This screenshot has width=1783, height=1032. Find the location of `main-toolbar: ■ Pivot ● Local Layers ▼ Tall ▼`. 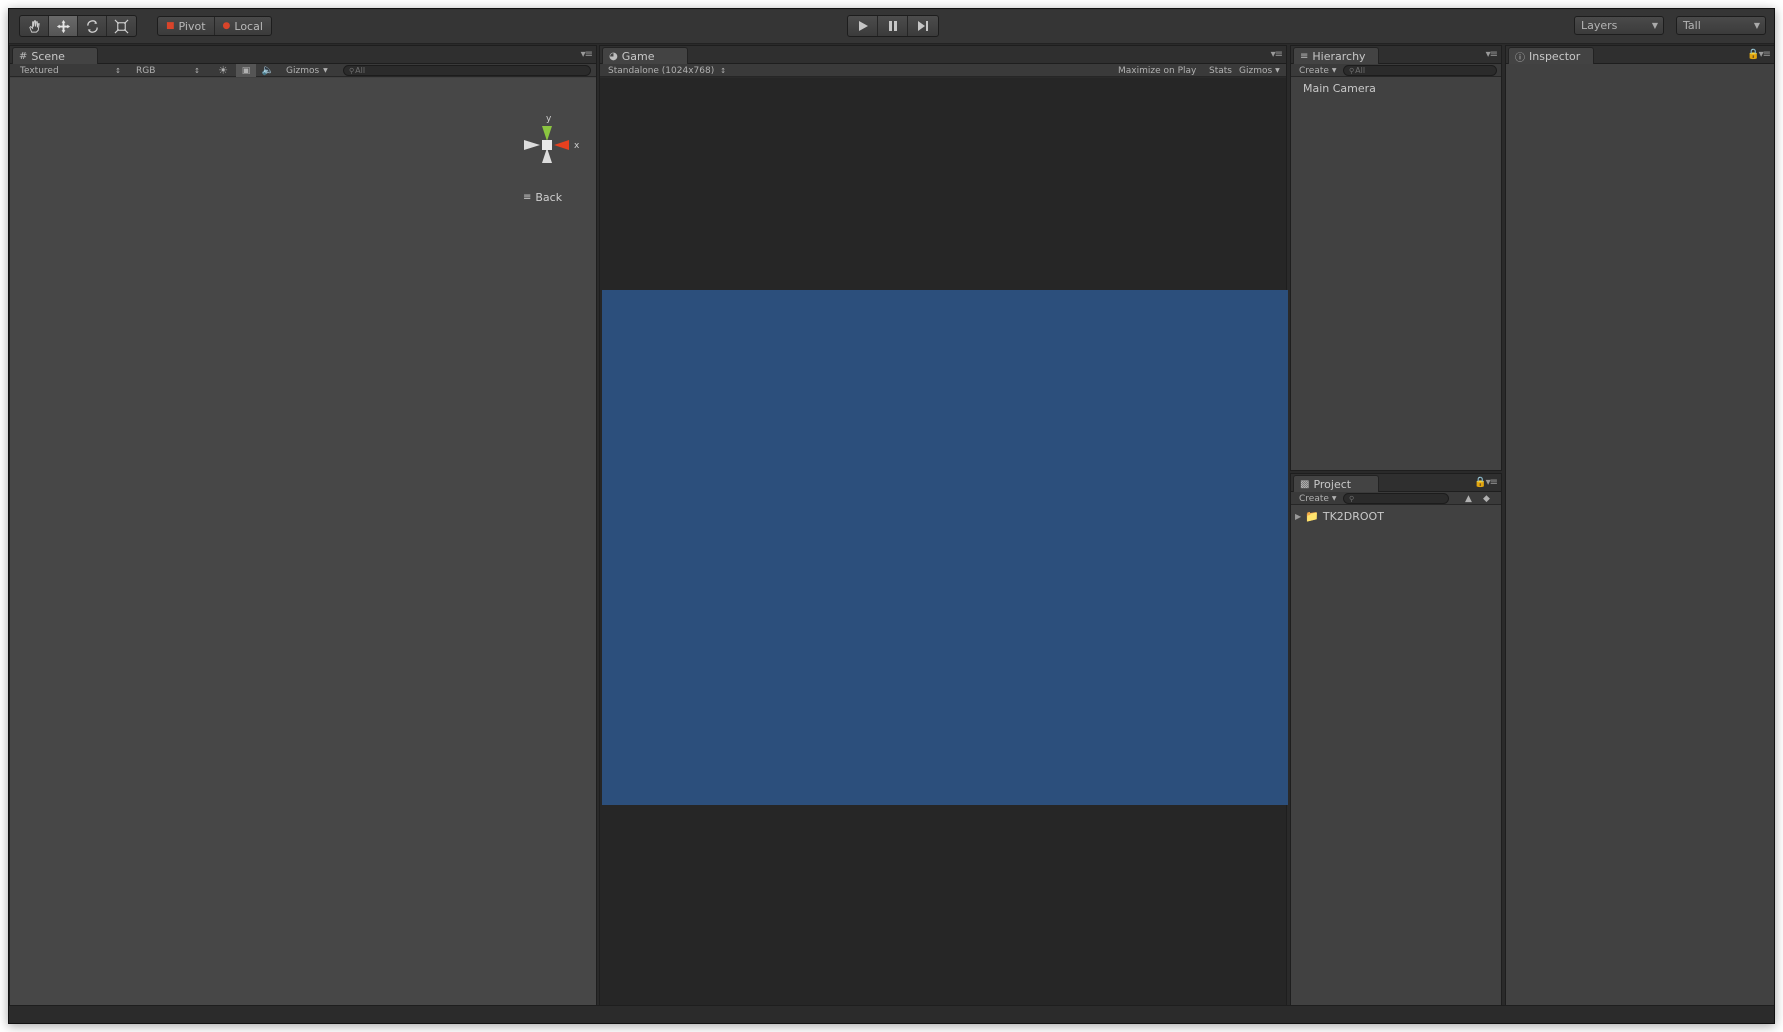

main-toolbar: ■ Pivot ● Local Layers ▼ Tall ▼ is located at coordinates (891, 26).